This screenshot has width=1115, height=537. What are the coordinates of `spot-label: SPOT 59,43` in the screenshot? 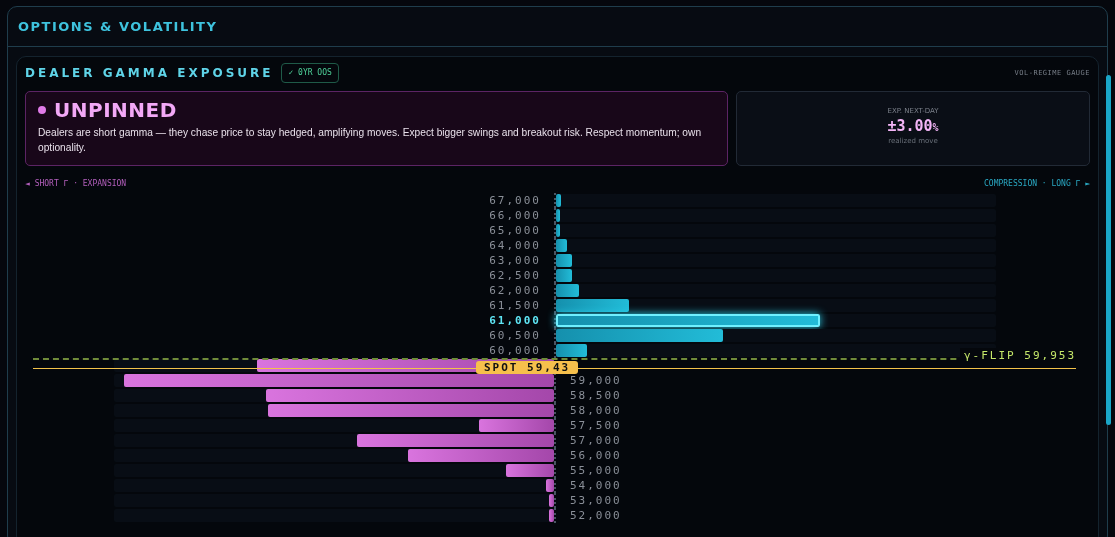 It's located at (527, 367).